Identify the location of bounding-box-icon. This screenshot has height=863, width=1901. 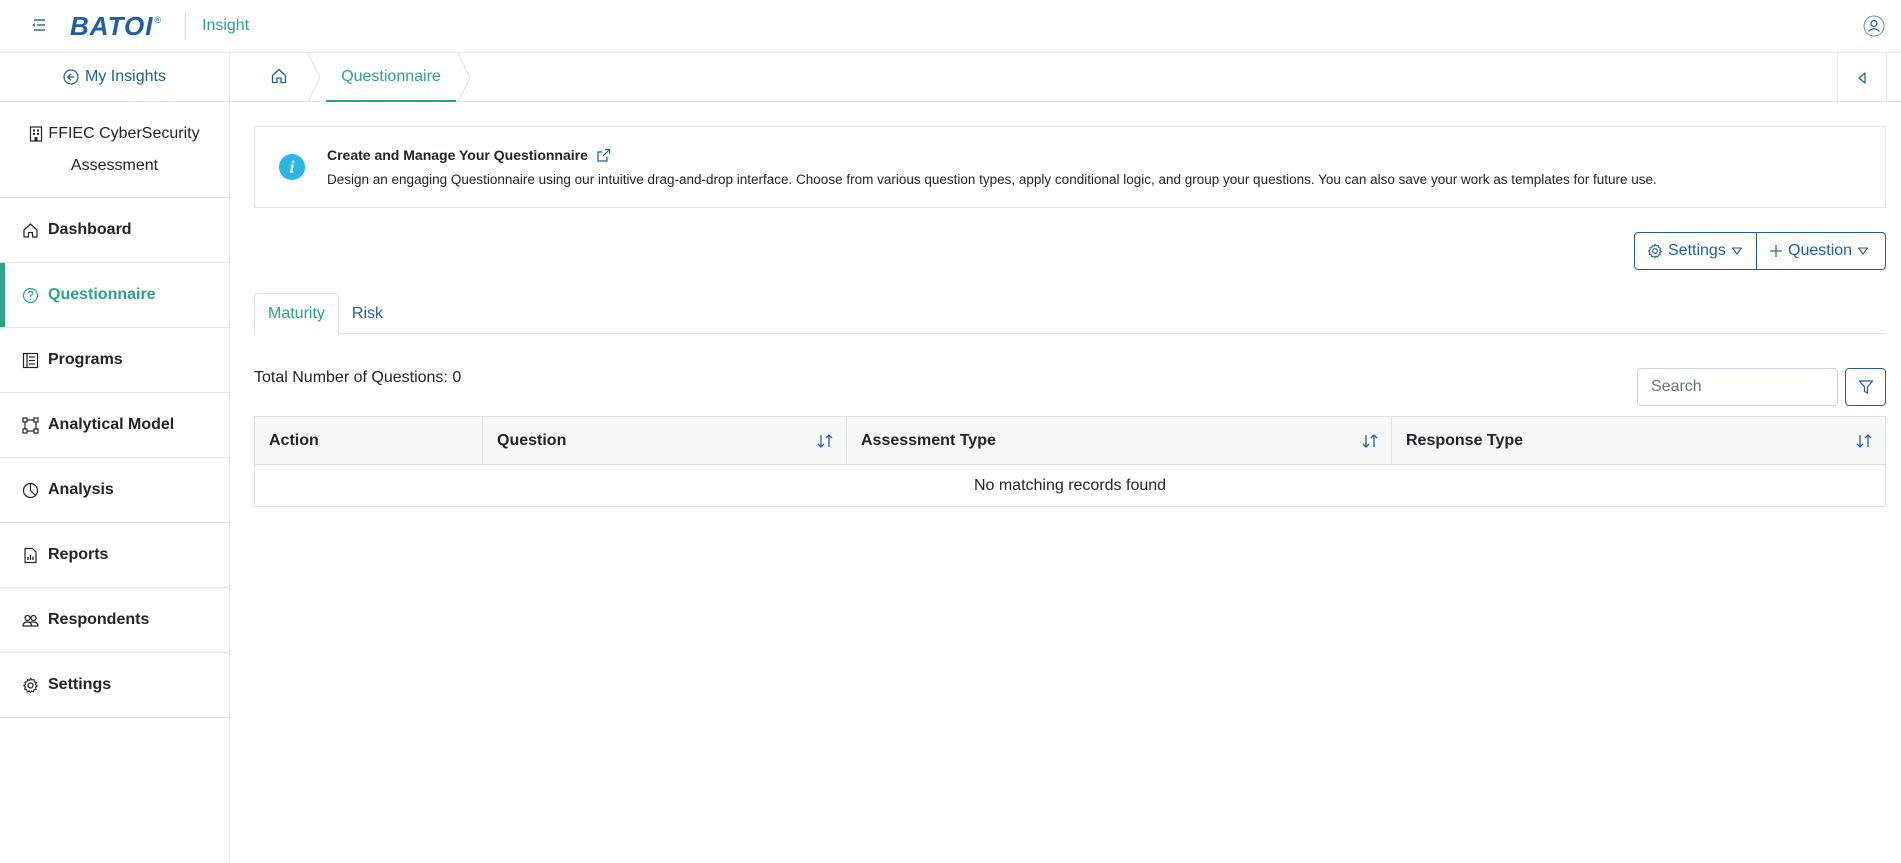
(30, 425).